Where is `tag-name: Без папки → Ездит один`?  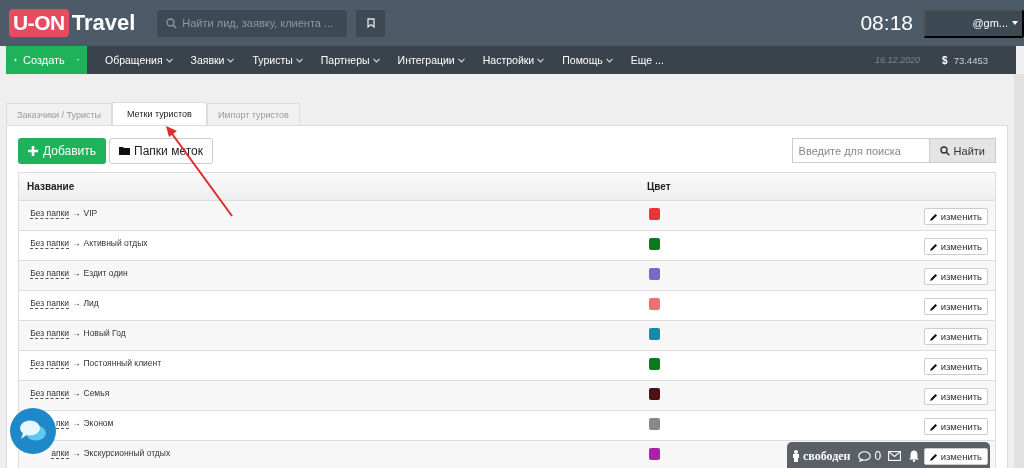
tag-name: Без папки → Ездит один is located at coordinates (79, 273).